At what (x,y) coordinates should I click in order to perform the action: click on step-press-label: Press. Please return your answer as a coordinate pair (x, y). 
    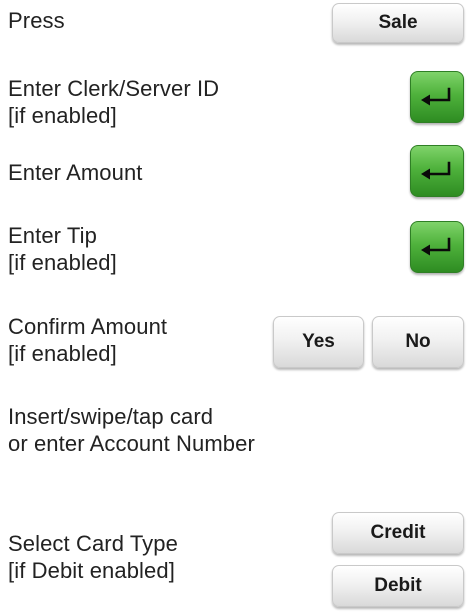
    Looking at the image, I should click on (36, 20).